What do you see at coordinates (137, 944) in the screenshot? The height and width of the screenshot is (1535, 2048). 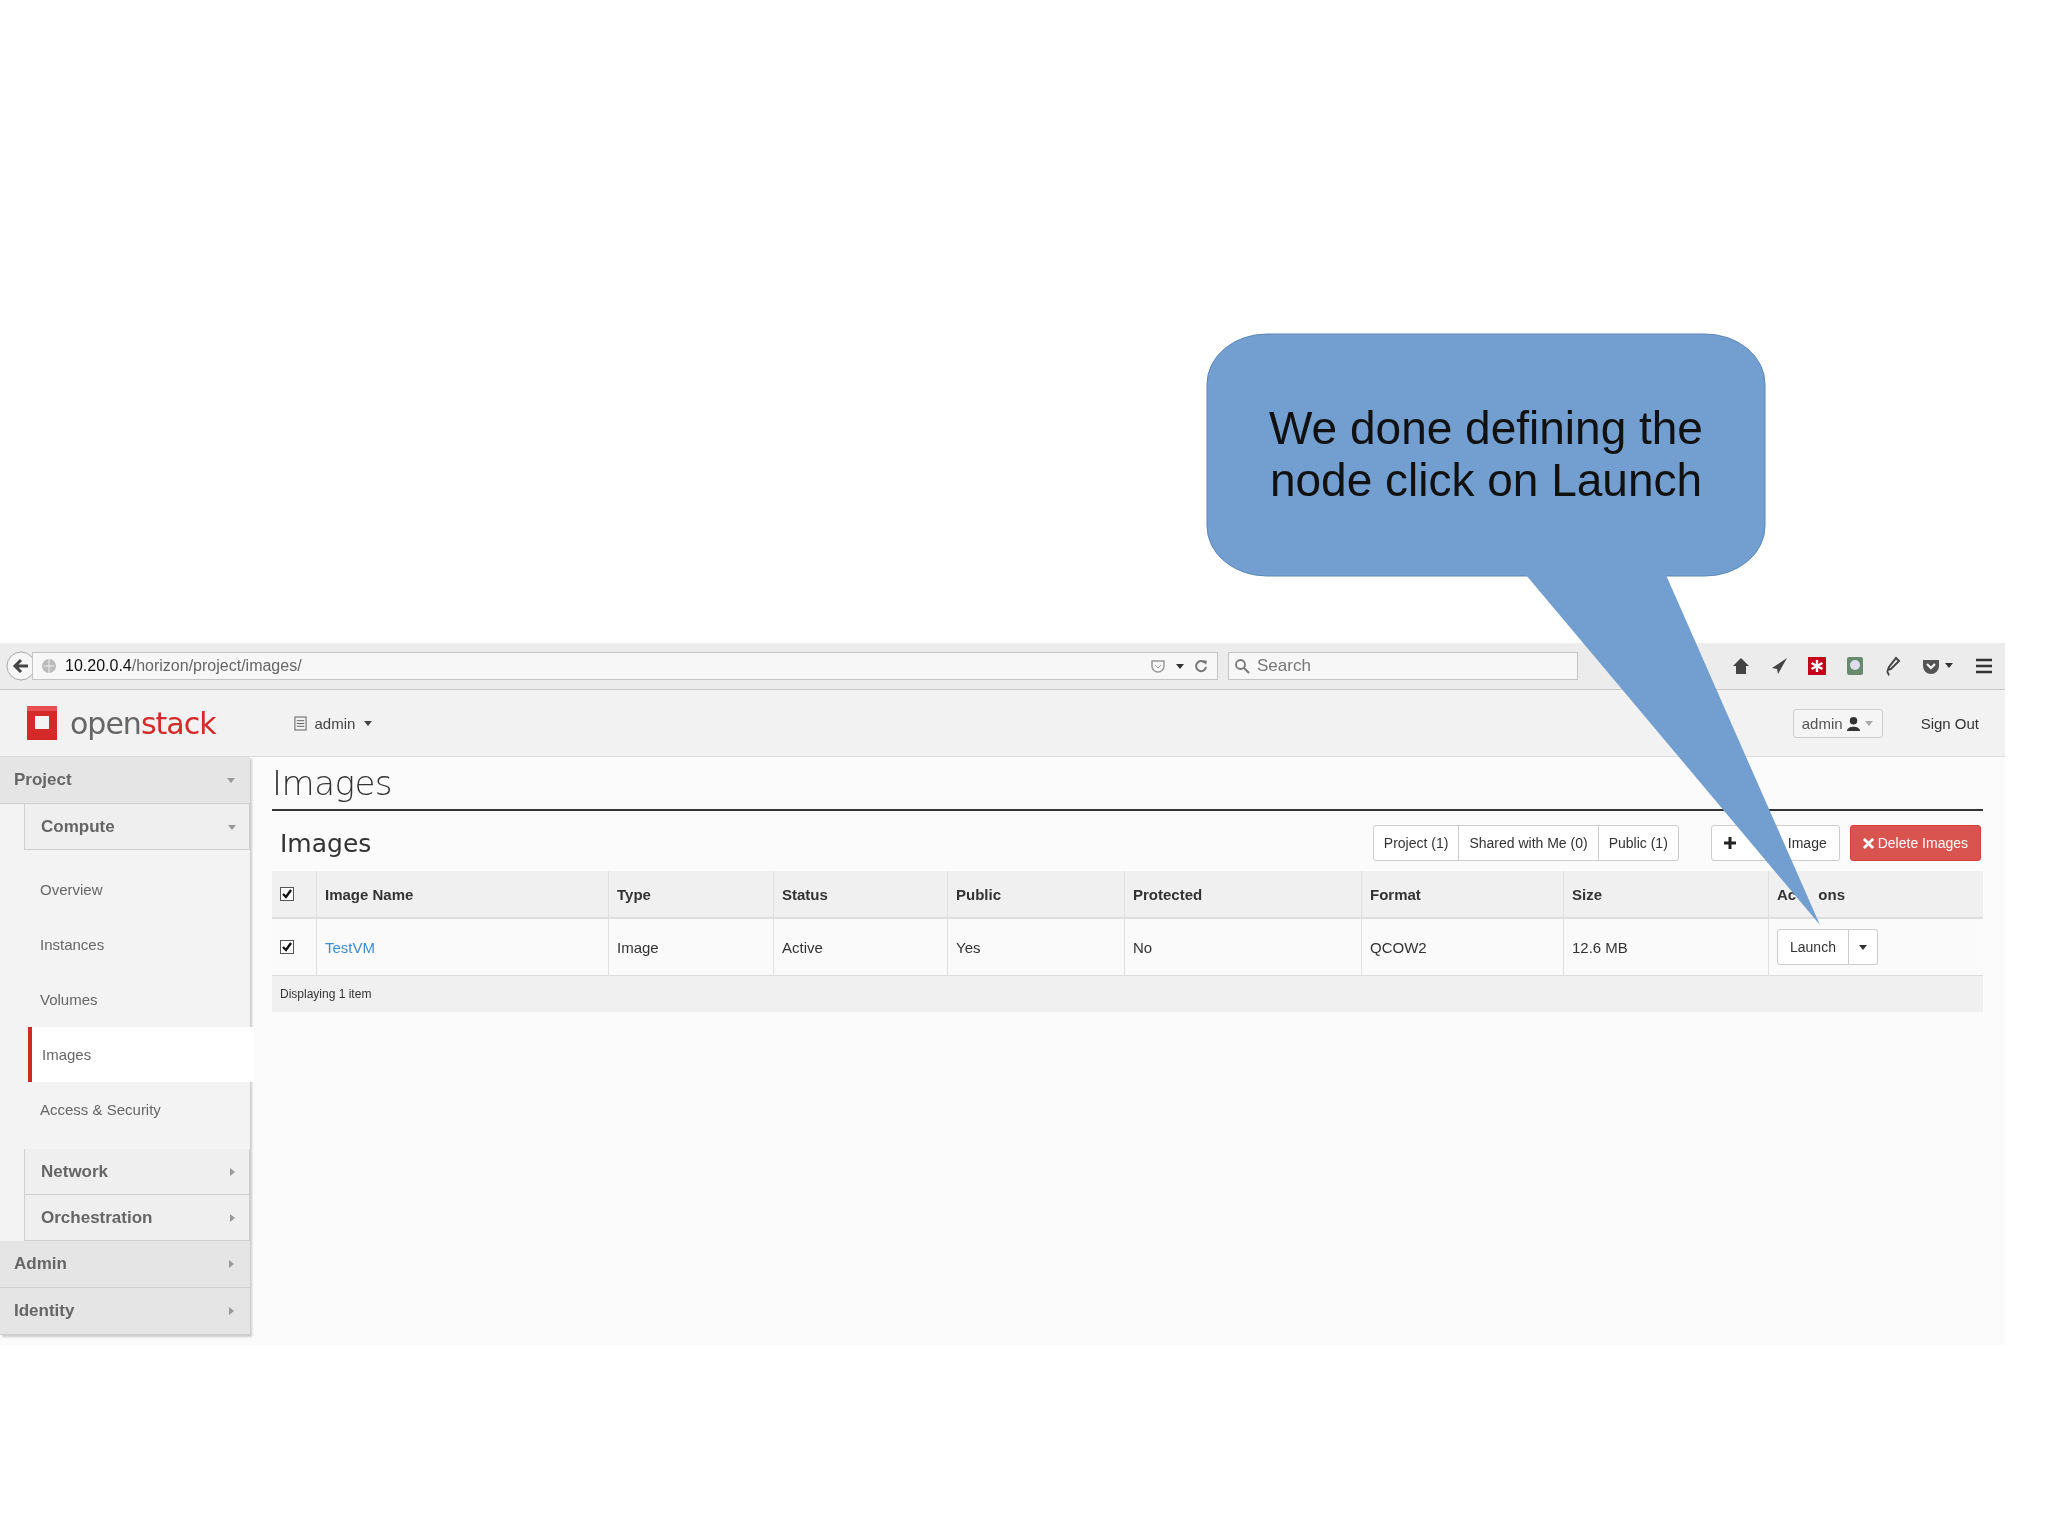 I see `sidebar-item: Instances` at bounding box center [137, 944].